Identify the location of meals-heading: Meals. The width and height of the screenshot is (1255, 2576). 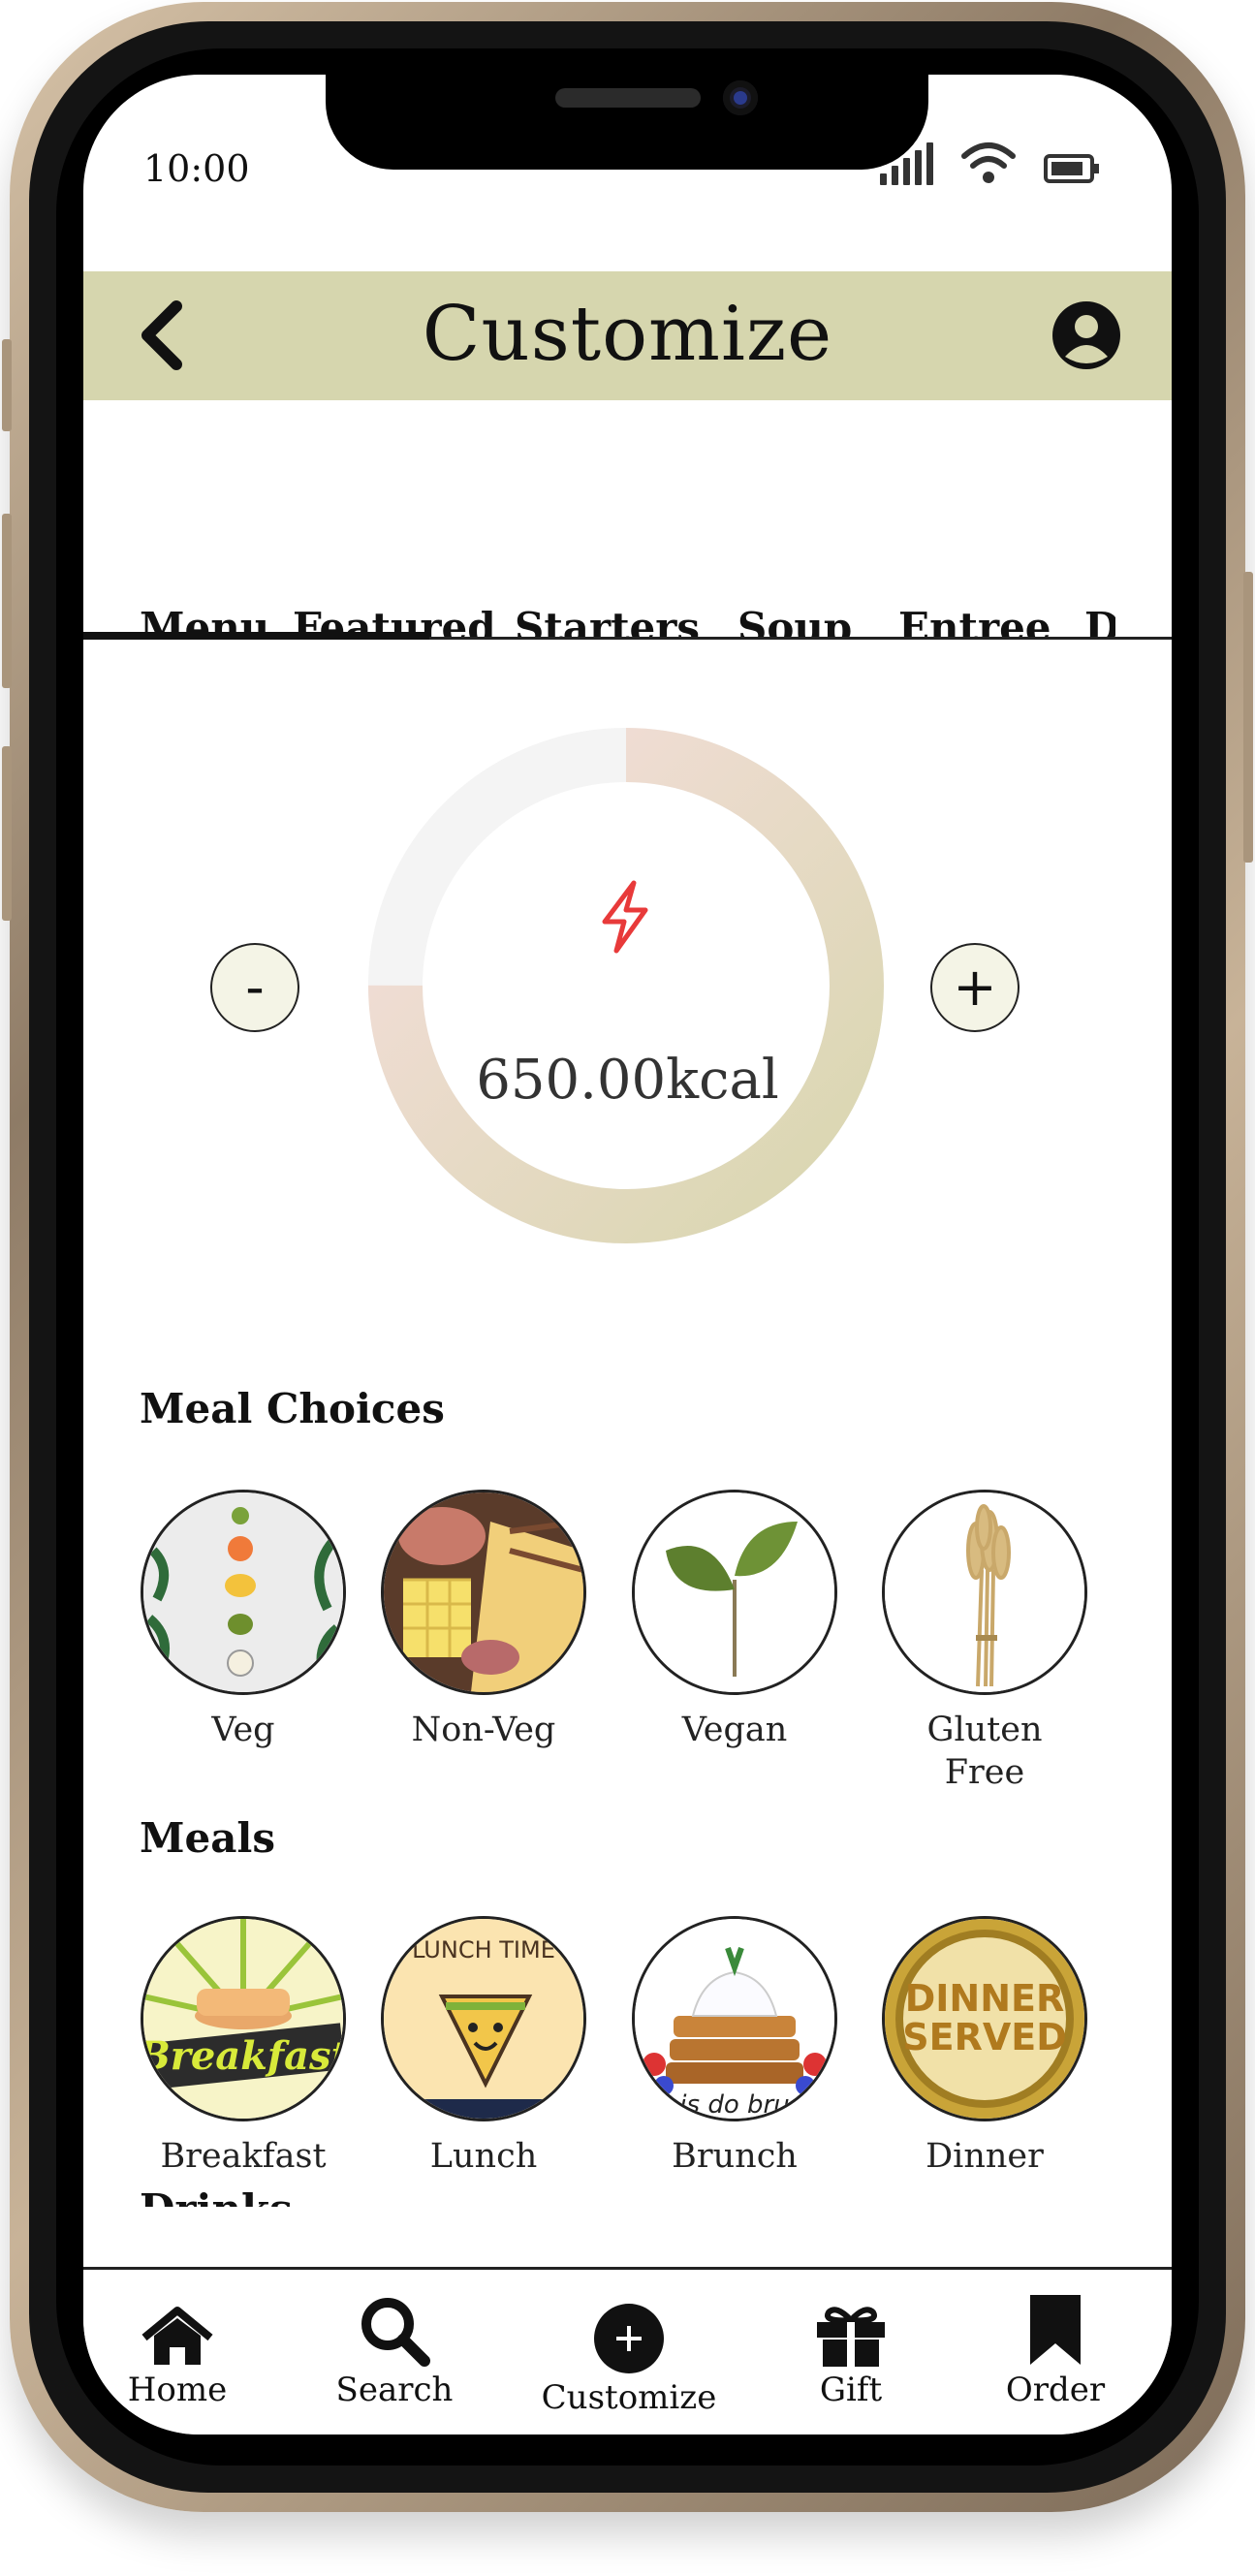
(208, 1838).